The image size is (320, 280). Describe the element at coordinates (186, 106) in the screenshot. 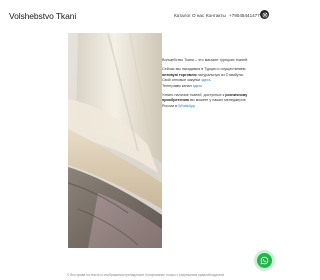

I see `whatsapp-link: WhatsApp` at that location.